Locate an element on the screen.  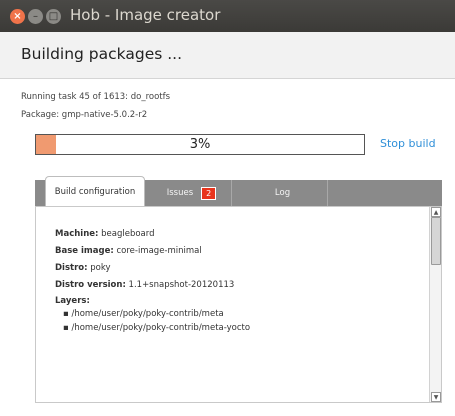
distro-value: poky is located at coordinates (100, 268).